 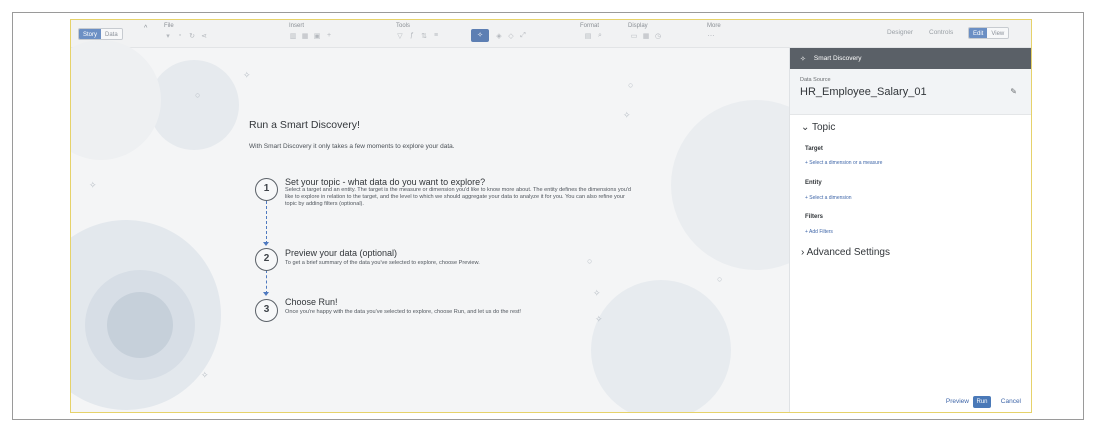 I want to click on filter-icon: ▽, so click(x=400, y=36).